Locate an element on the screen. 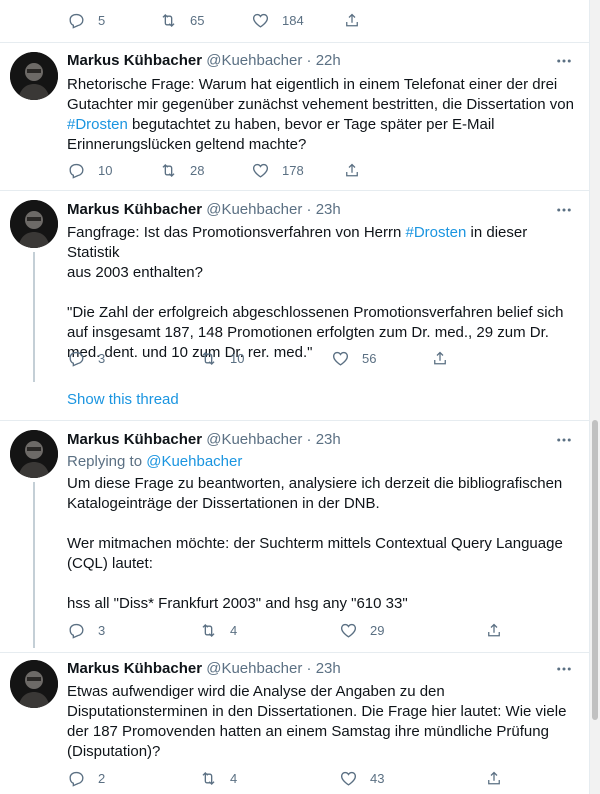 The height and width of the screenshot is (794, 600). reply-button: 5 is located at coordinates (113, 20).